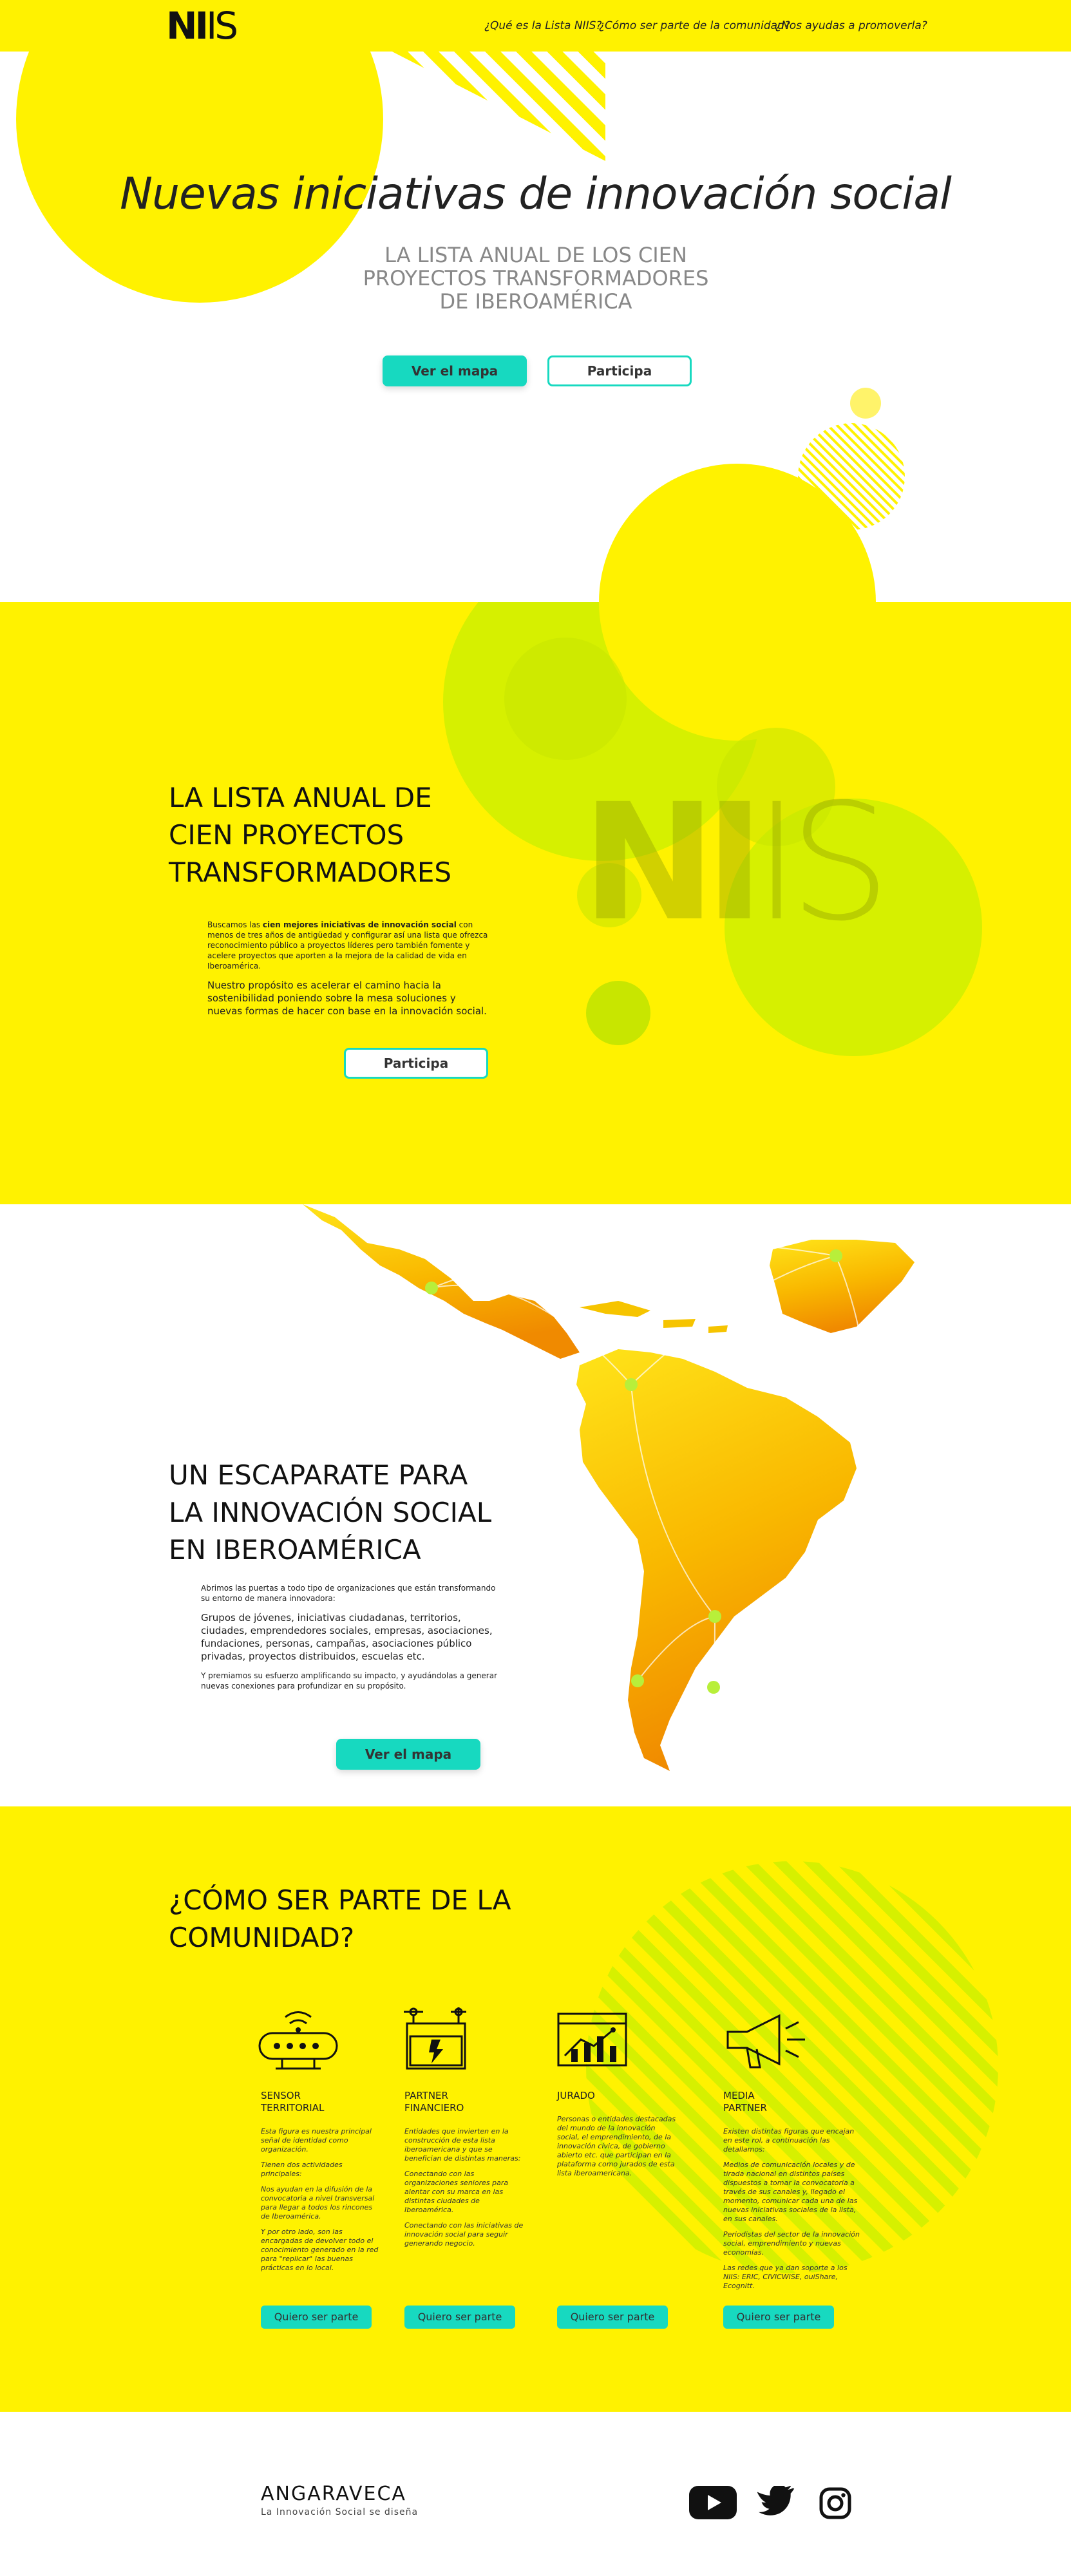  What do you see at coordinates (778, 2317) in the screenshot?
I see `quiero-ser-parte-button-media: Quiero ser parte` at bounding box center [778, 2317].